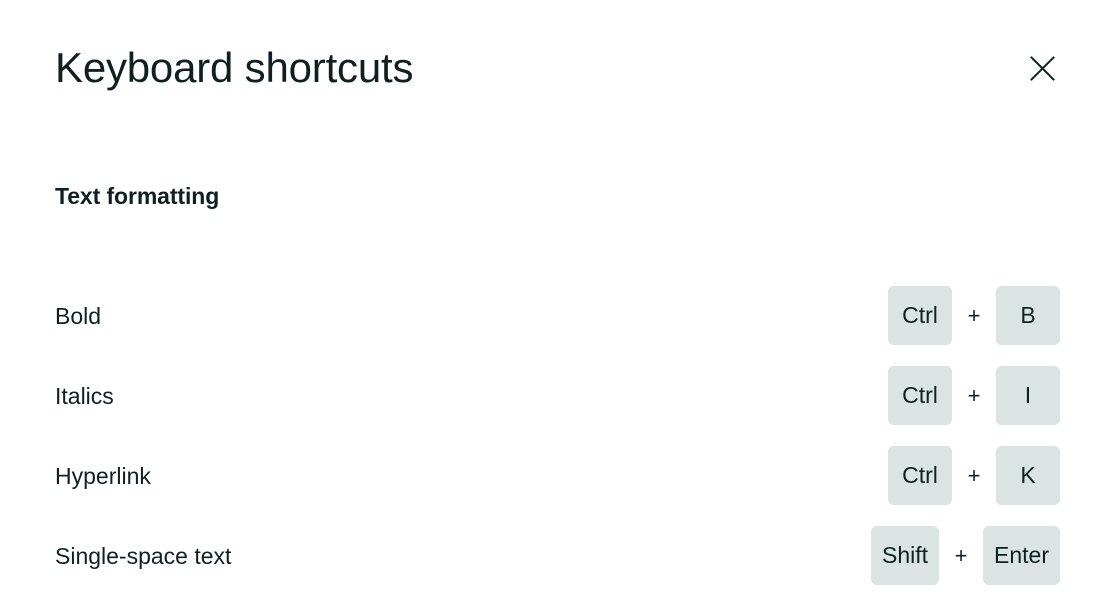 The height and width of the screenshot is (614, 1120). What do you see at coordinates (905, 555) in the screenshot?
I see `key-chip: Shift` at bounding box center [905, 555].